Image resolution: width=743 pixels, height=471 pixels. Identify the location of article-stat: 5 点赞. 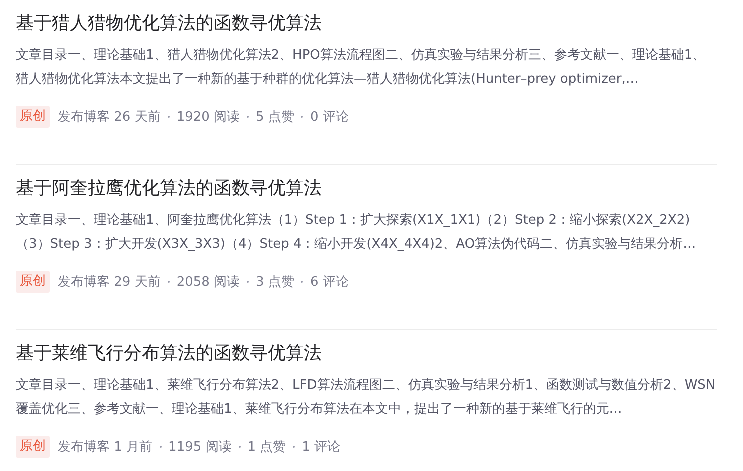
(275, 117).